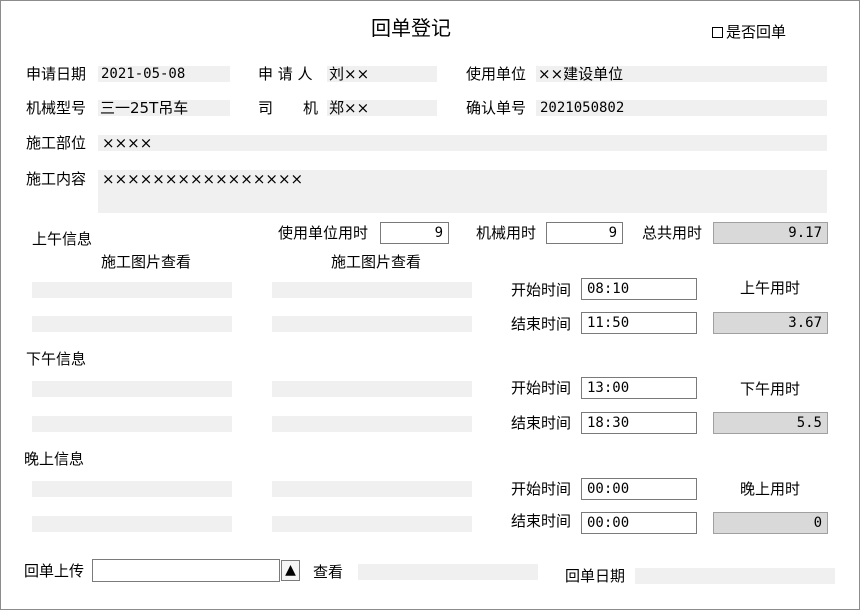 Image resolution: width=860 pixels, height=610 pixels. I want to click on site-field, so click(462, 143).